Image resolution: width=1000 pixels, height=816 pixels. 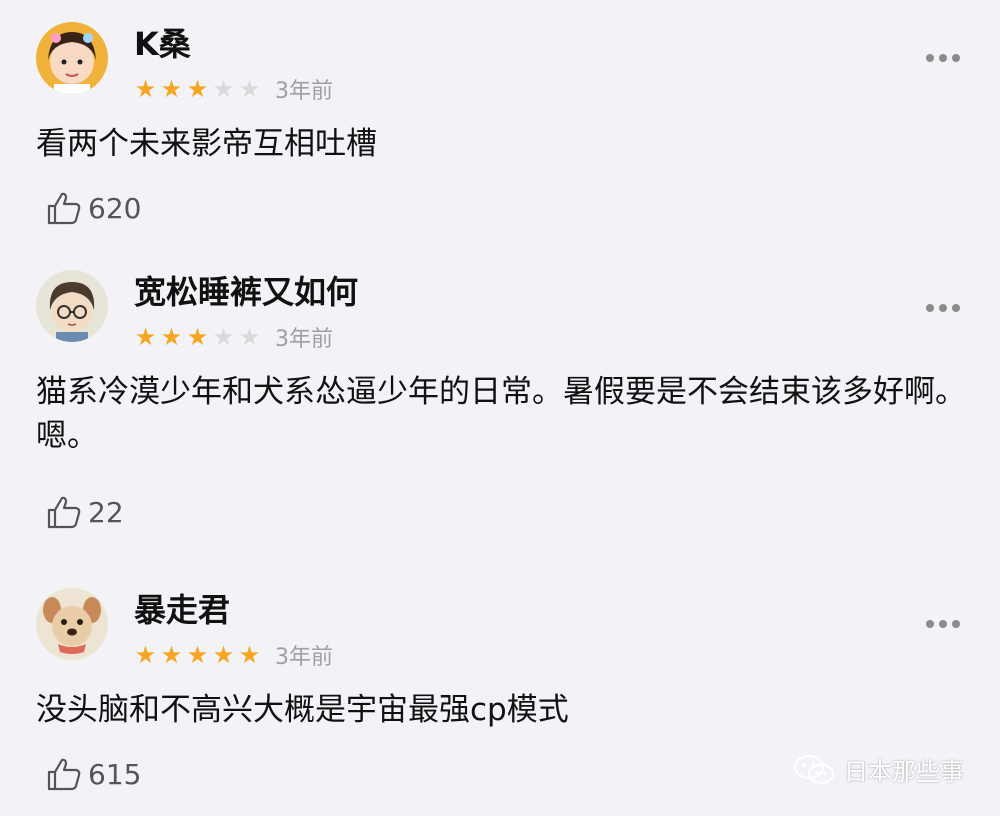 What do you see at coordinates (106, 512) in the screenshot?
I see `like-count: 22` at bounding box center [106, 512].